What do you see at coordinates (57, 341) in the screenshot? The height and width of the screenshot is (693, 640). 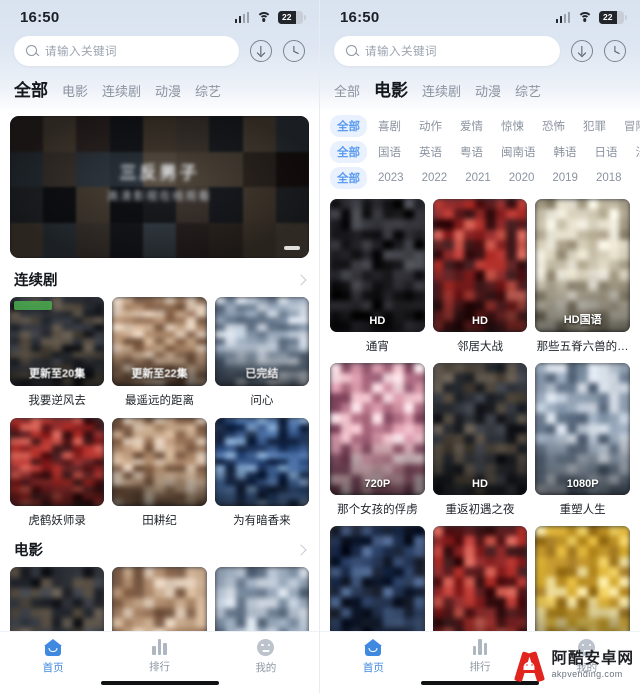 I see `poster: 更新至20集` at bounding box center [57, 341].